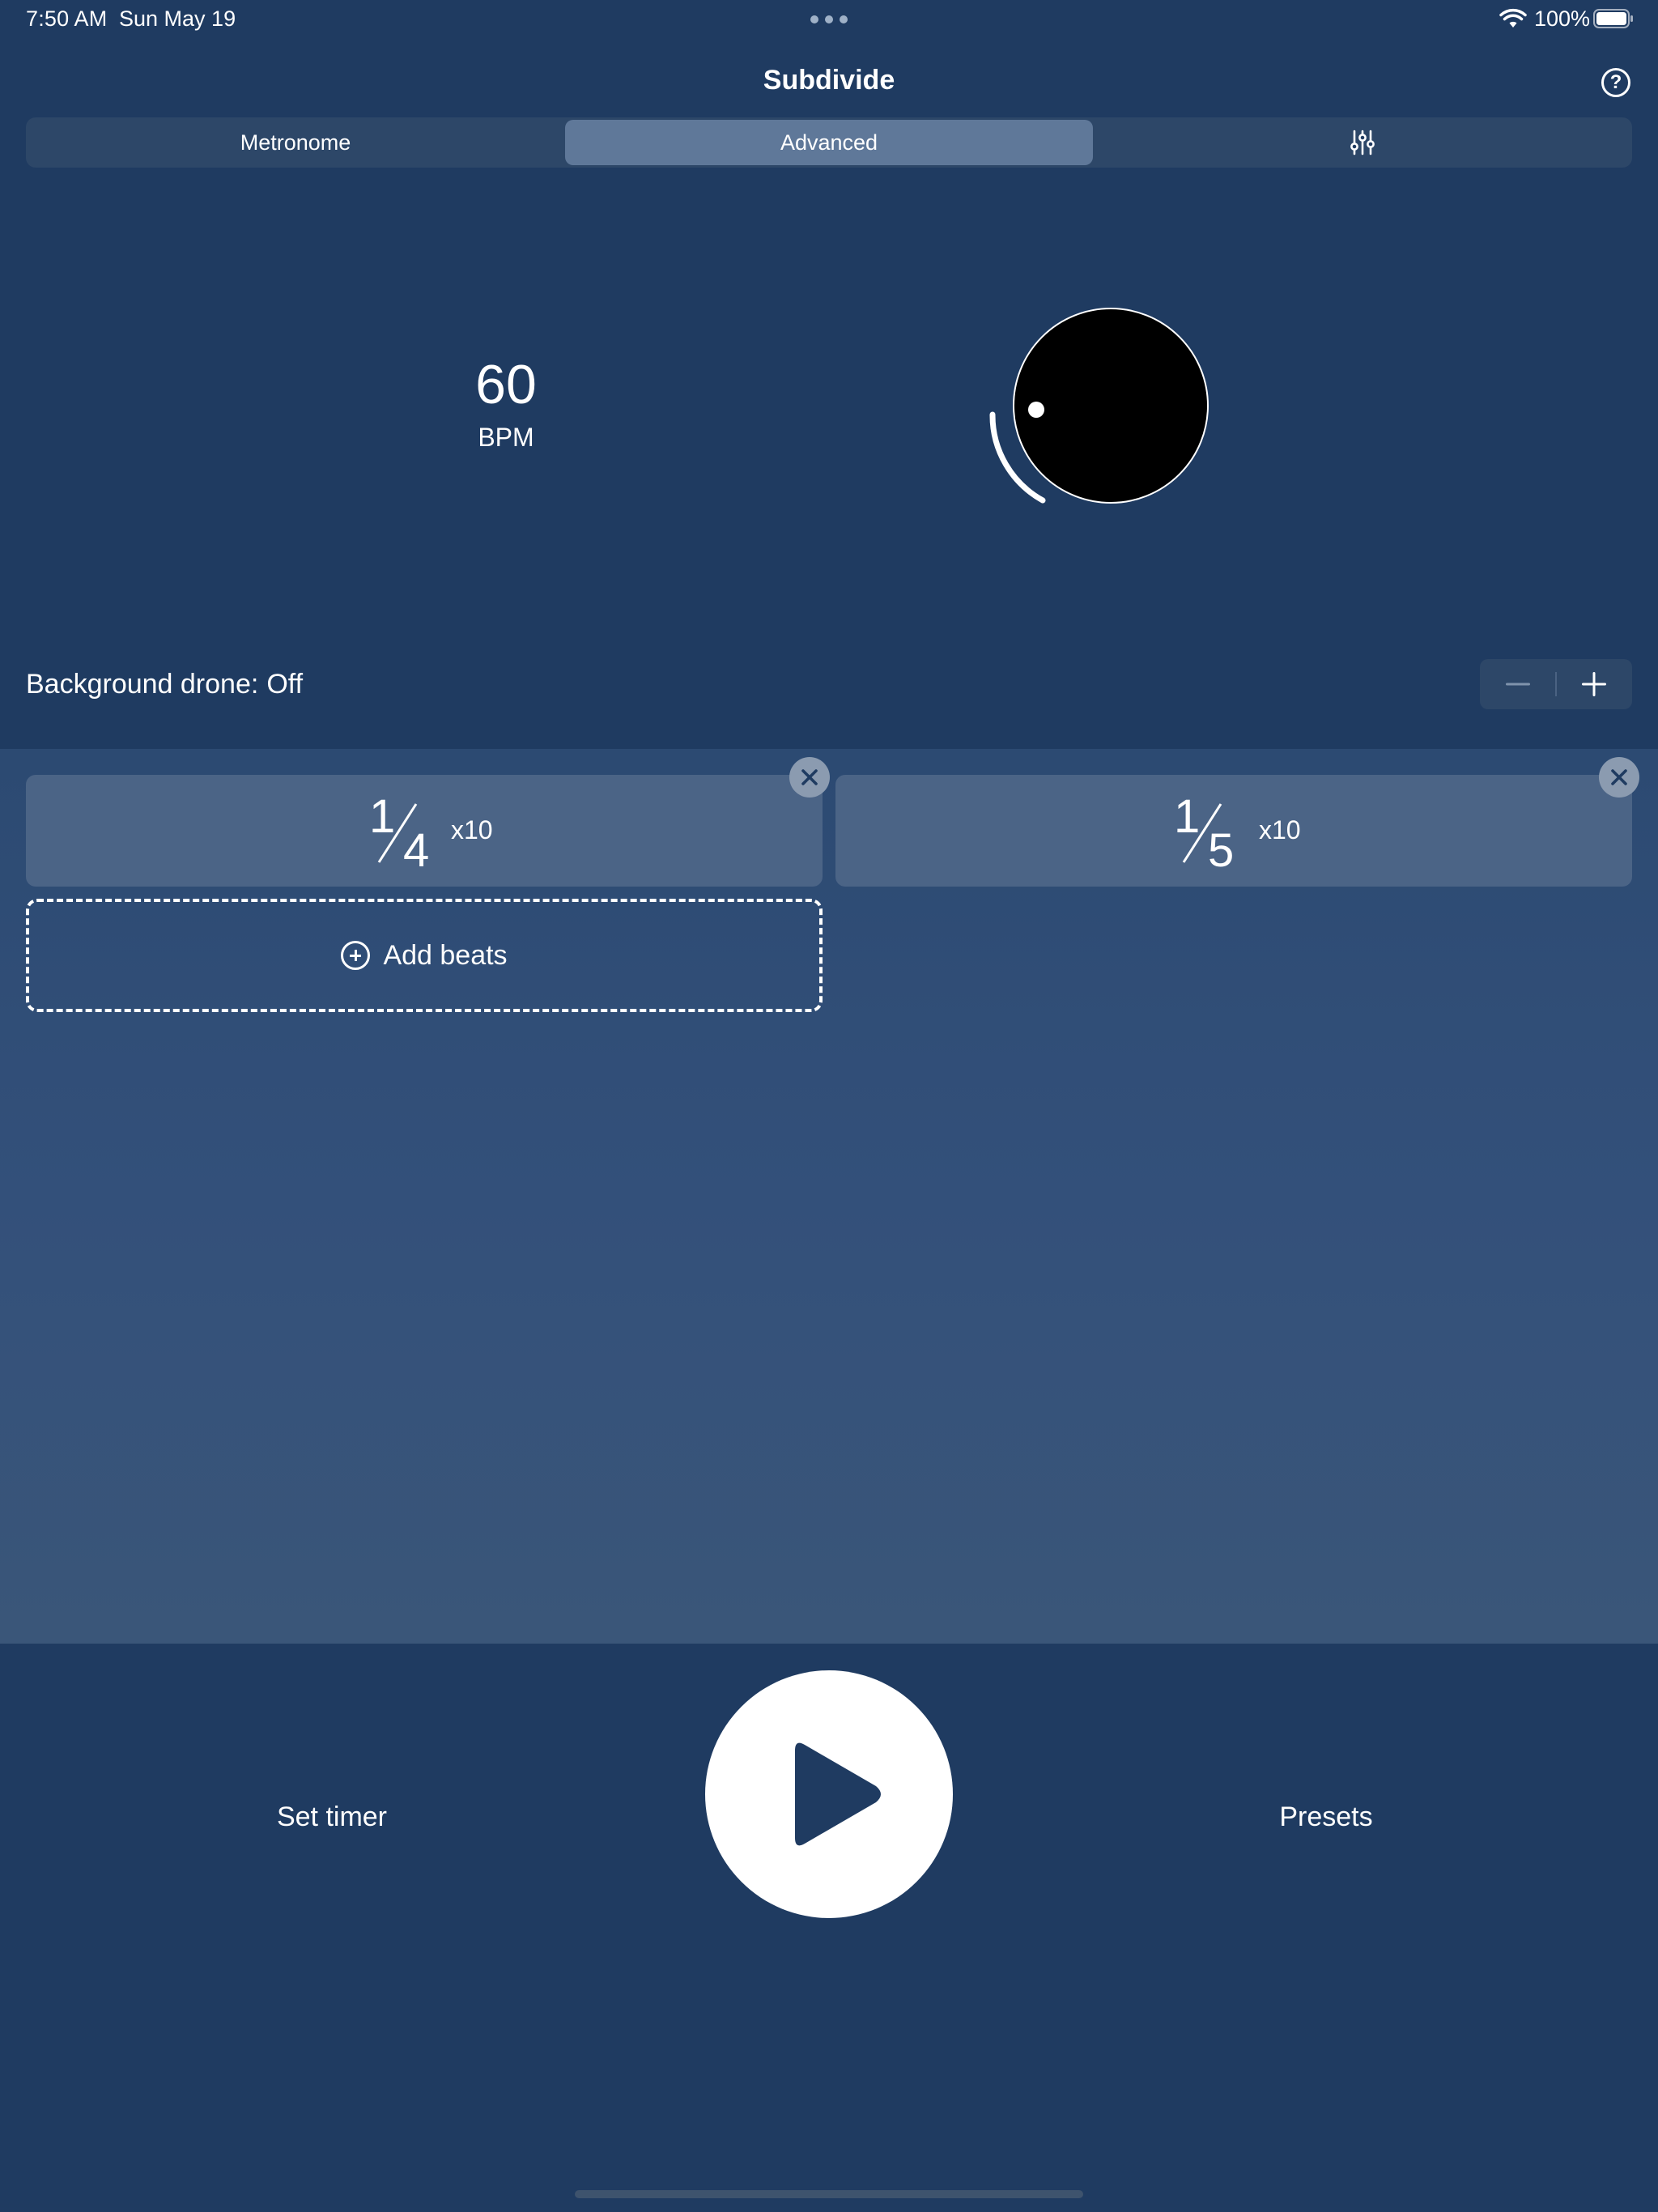 The image size is (1658, 2212). I want to click on wifi-icon, so click(1513, 18).